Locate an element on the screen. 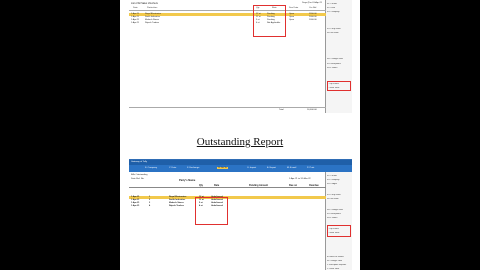  side-button: F2: Date is located at coordinates (339, 8).